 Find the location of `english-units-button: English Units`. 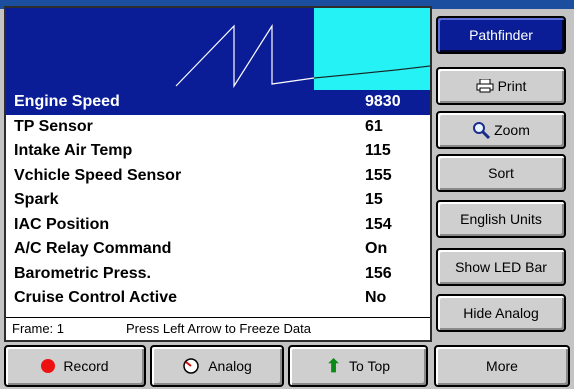

english-units-button: English Units is located at coordinates (501, 219).